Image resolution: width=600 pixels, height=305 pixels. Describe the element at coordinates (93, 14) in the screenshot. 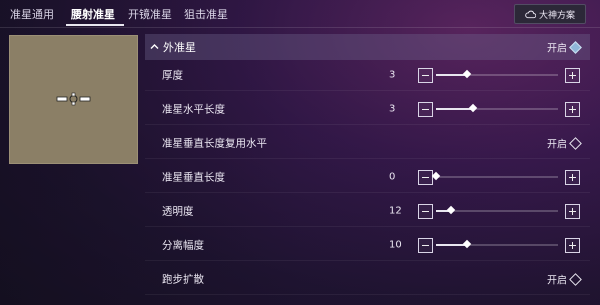

I see `tab-hipfire: 腰射准星` at that location.